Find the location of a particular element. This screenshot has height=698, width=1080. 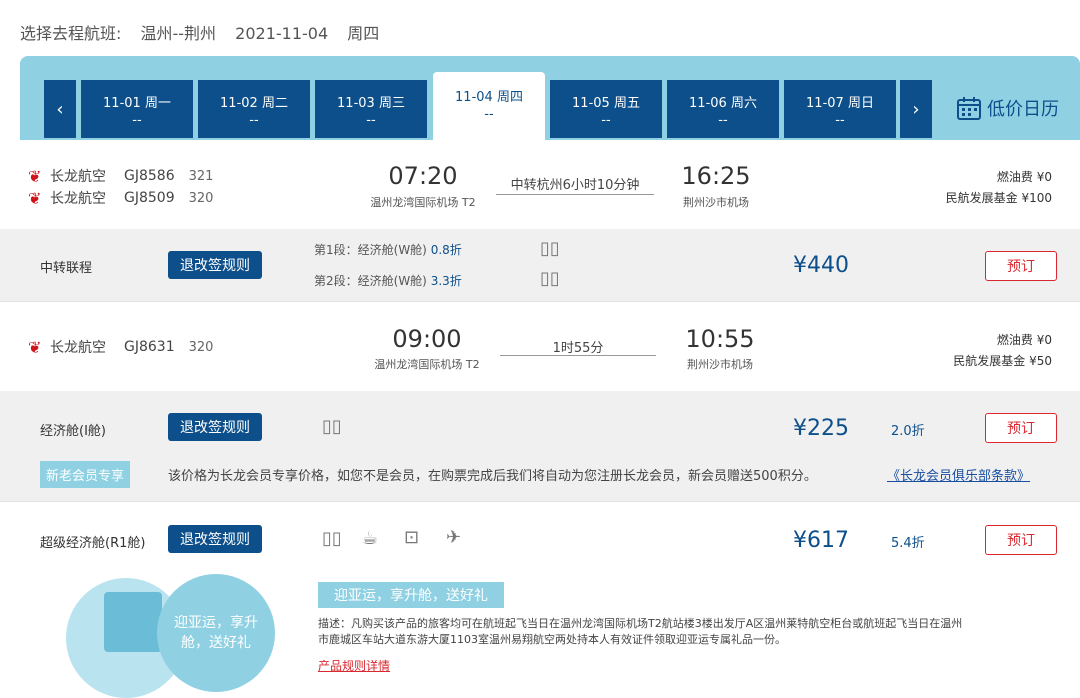

date-tab: 11-07 周日 -- is located at coordinates (840, 109).